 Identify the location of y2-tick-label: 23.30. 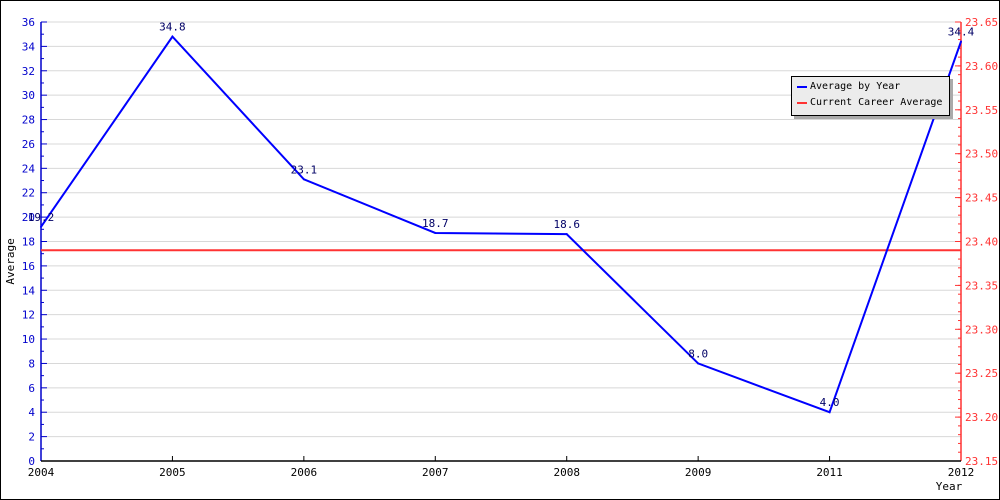
(981, 329).